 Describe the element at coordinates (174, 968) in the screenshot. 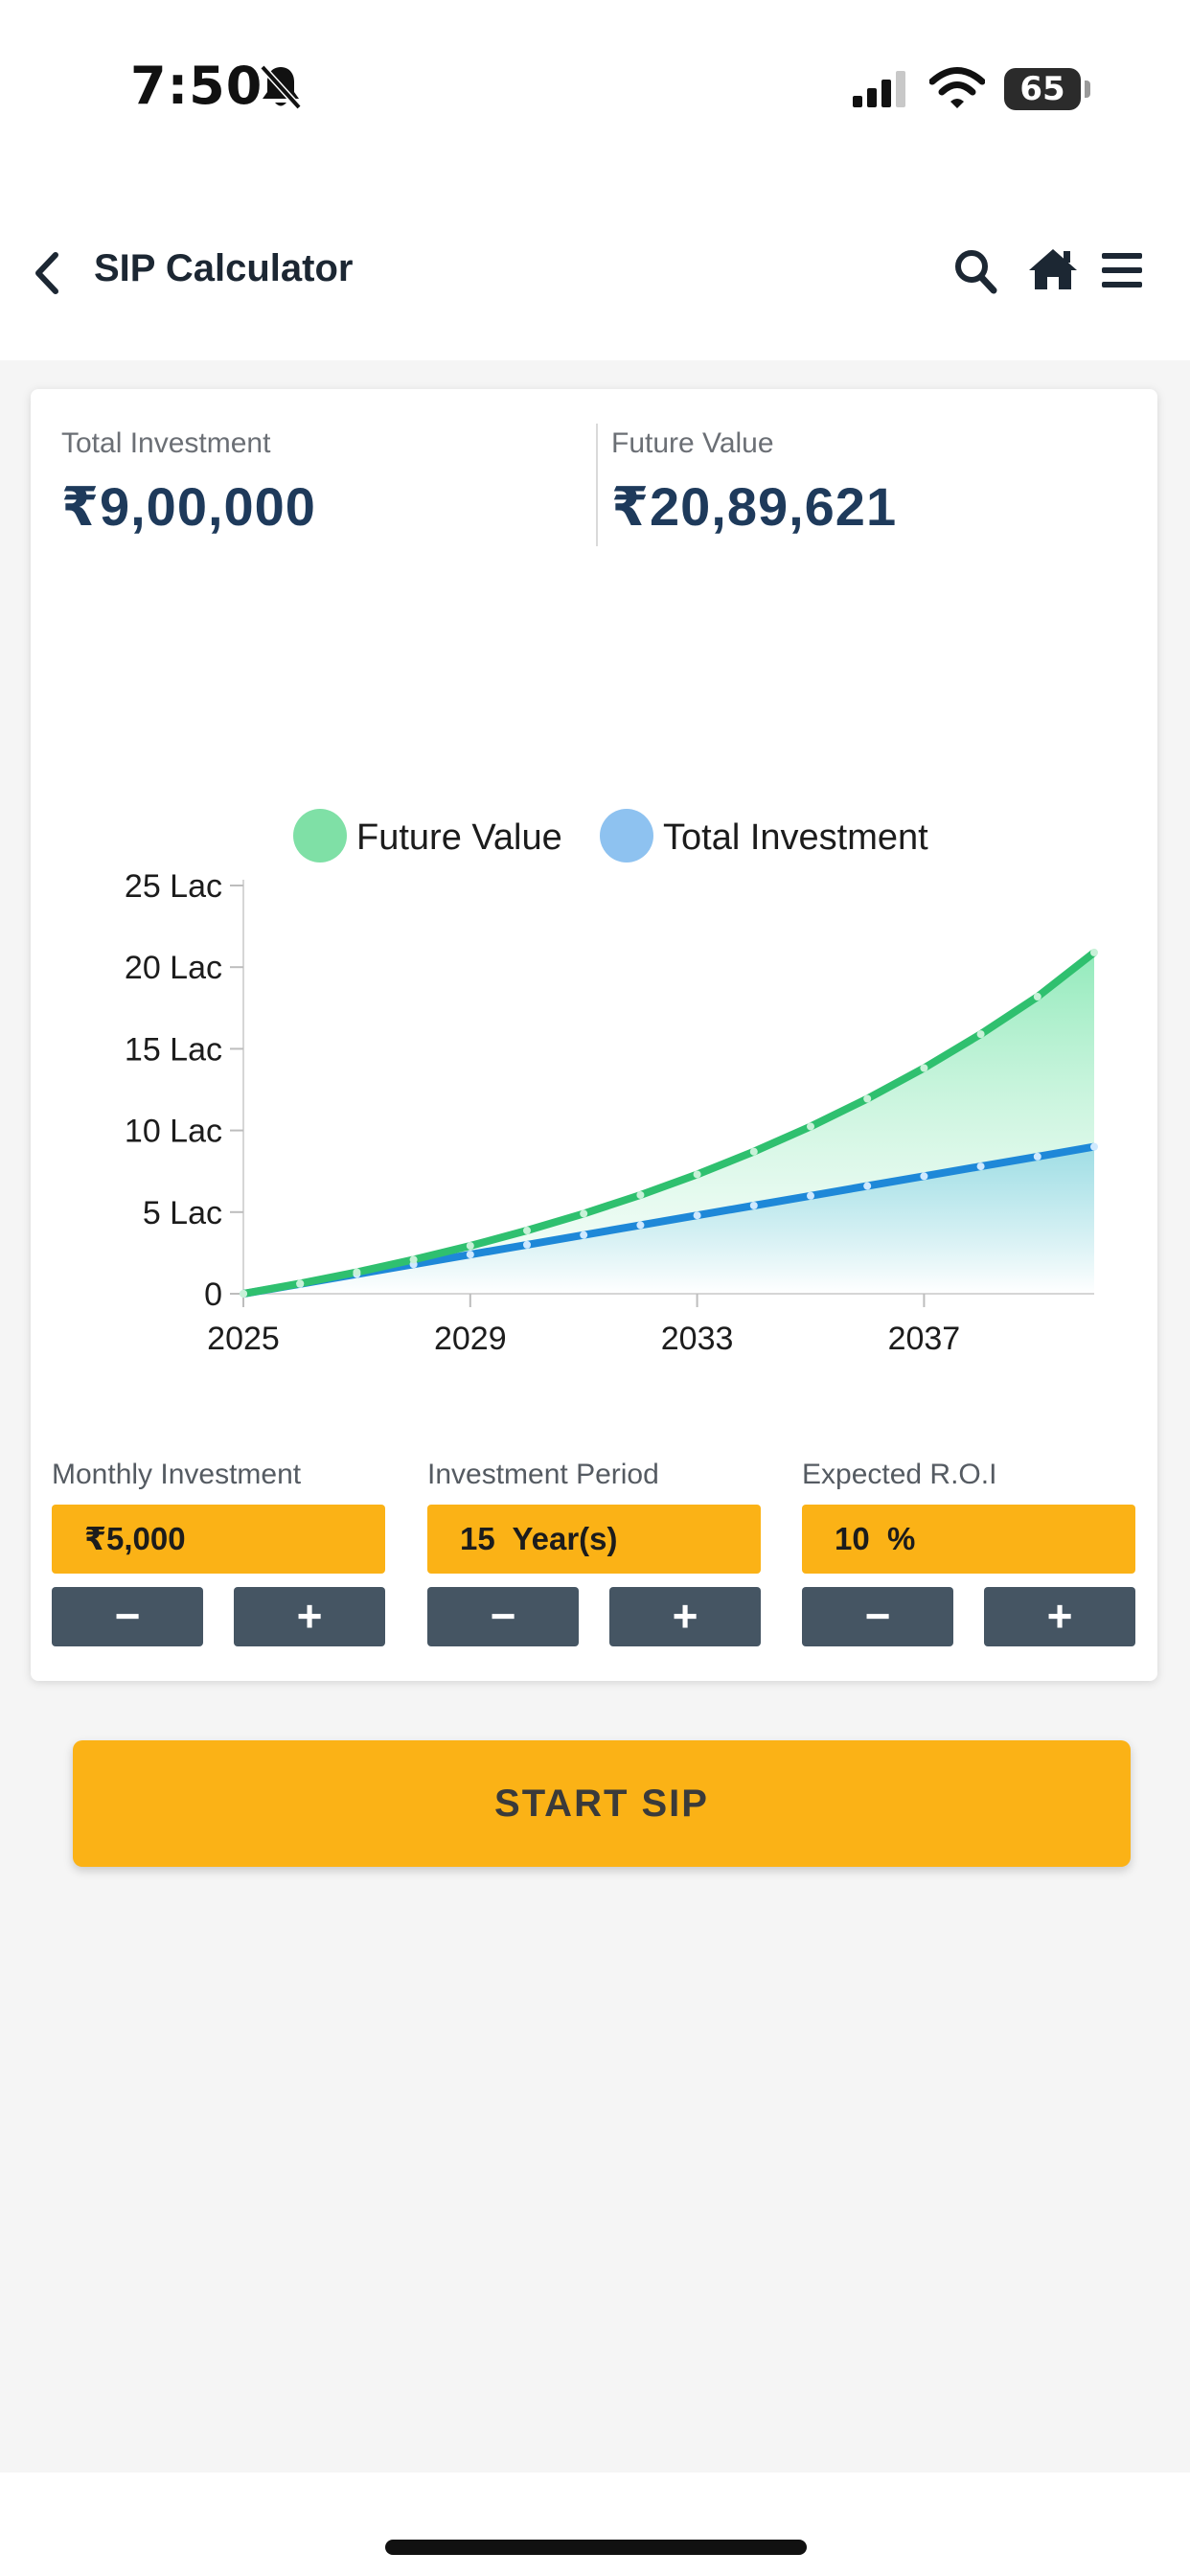

I see `y-tick-label: 20 Lac` at that location.